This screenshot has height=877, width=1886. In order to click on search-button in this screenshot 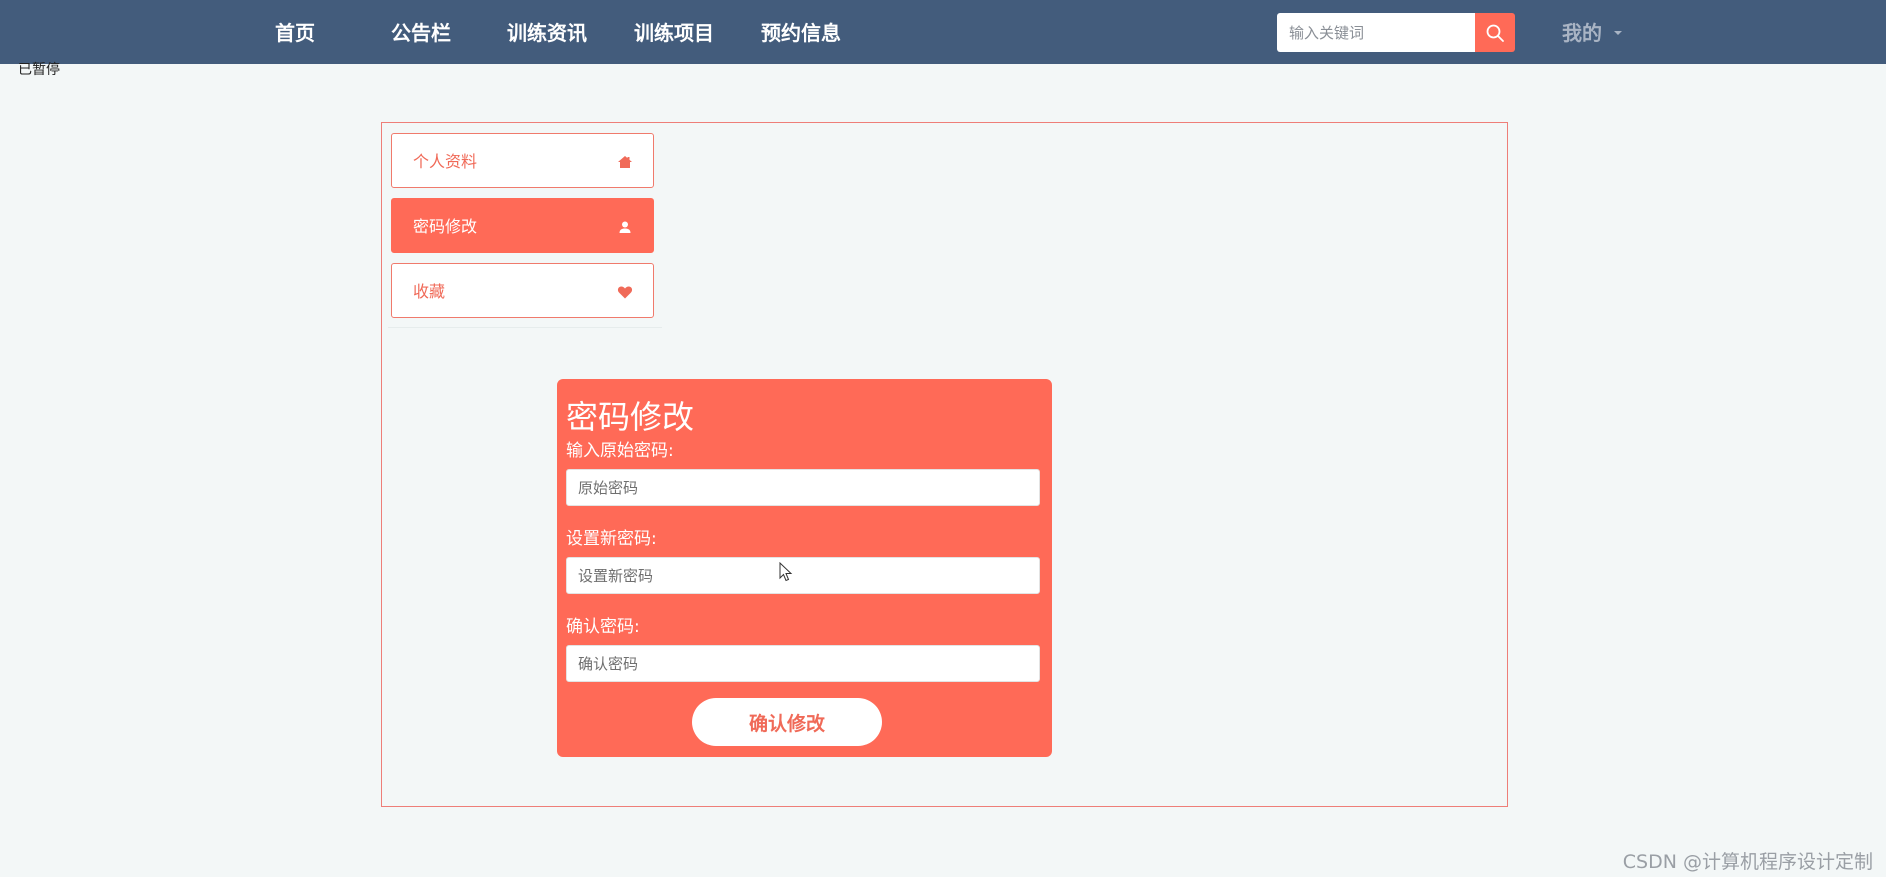, I will do `click(1495, 32)`.